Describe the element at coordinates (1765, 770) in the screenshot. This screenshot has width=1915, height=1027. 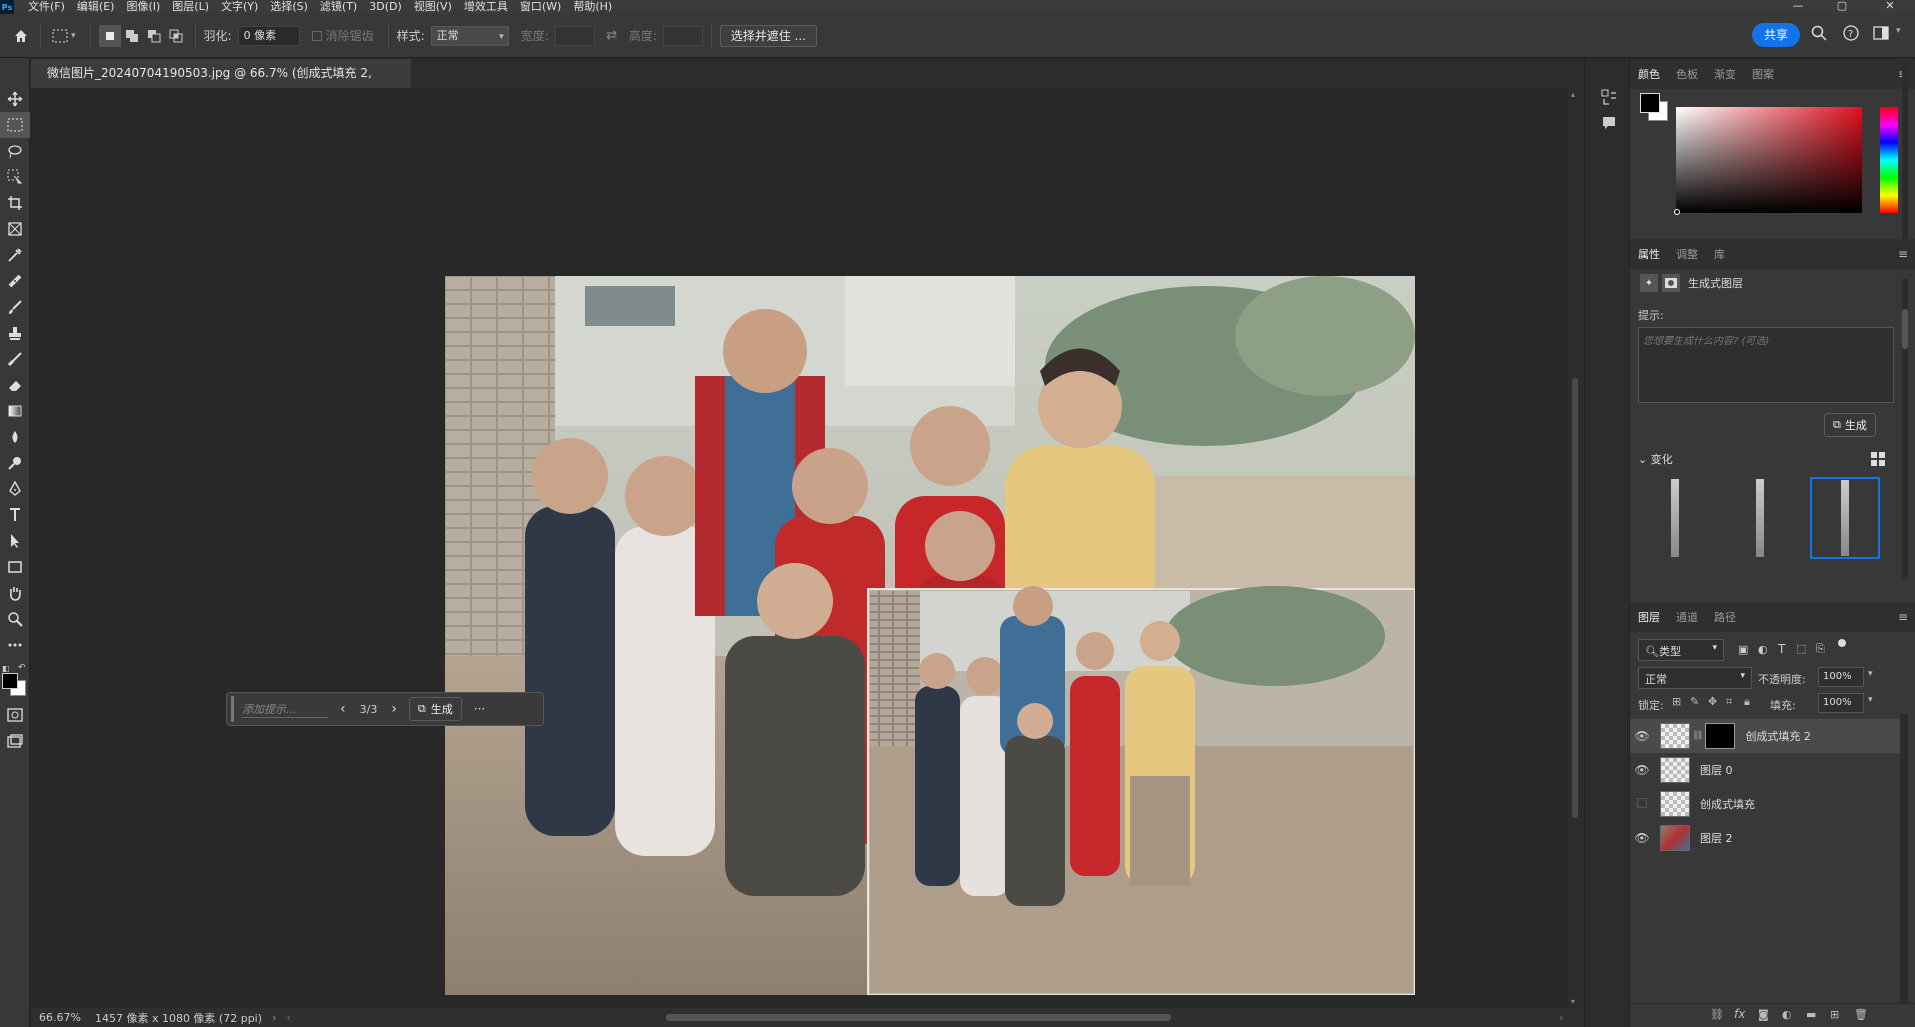
I see `layer-row: 👁︎ 图层 0` at that location.